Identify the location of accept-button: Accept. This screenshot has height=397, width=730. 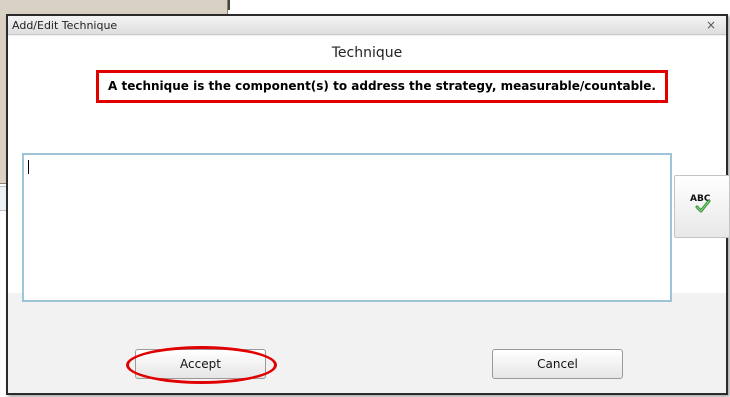
(200, 364).